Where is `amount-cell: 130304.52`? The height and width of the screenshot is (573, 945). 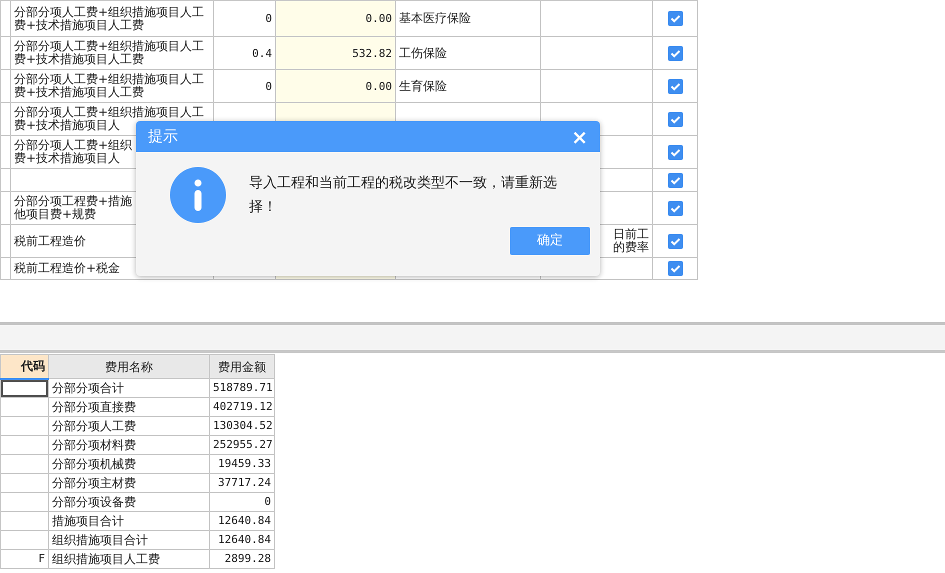
amount-cell: 130304.52 is located at coordinates (242, 426).